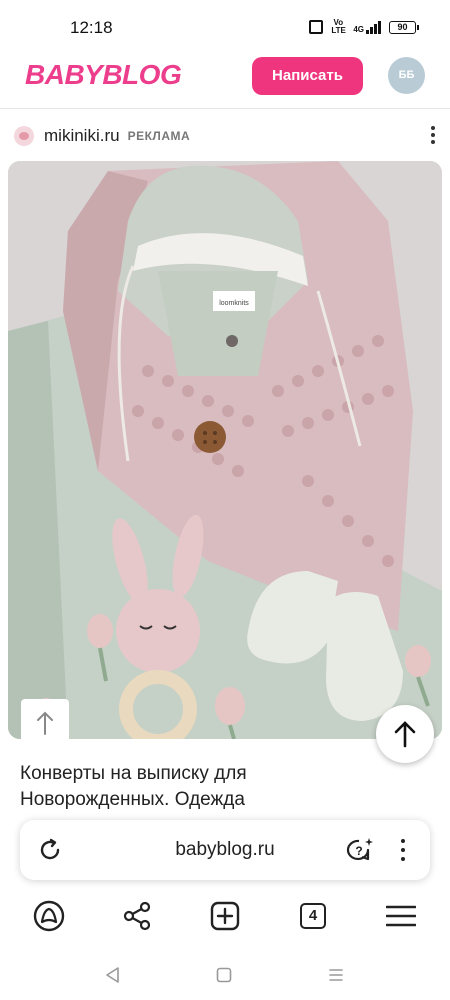  Describe the element at coordinates (159, 136) in the screenshot. I see `ad-label: РЕКЛАМА` at that location.